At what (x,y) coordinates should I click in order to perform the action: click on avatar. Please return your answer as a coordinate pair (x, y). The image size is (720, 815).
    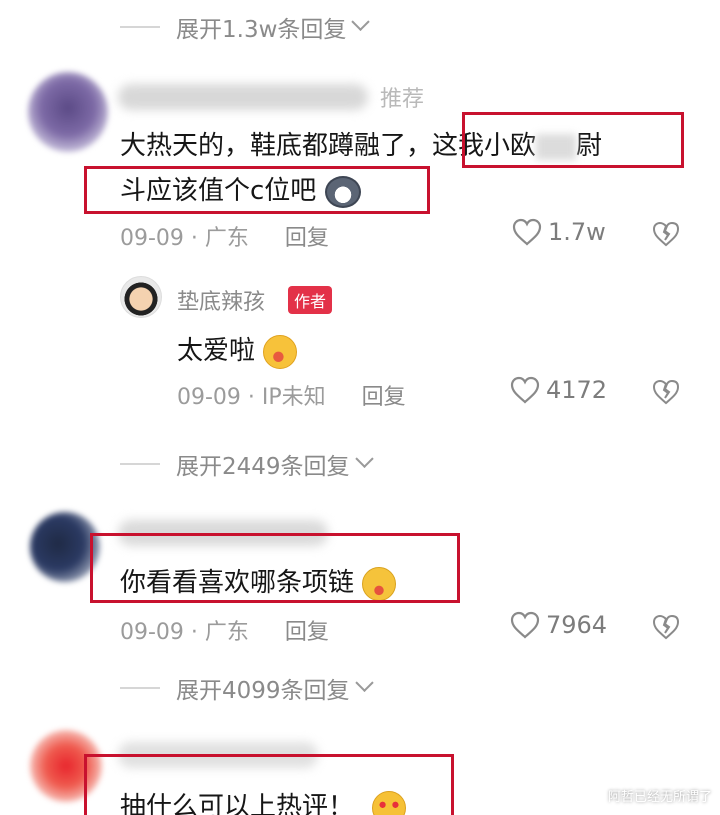
    Looking at the image, I should click on (68, 112).